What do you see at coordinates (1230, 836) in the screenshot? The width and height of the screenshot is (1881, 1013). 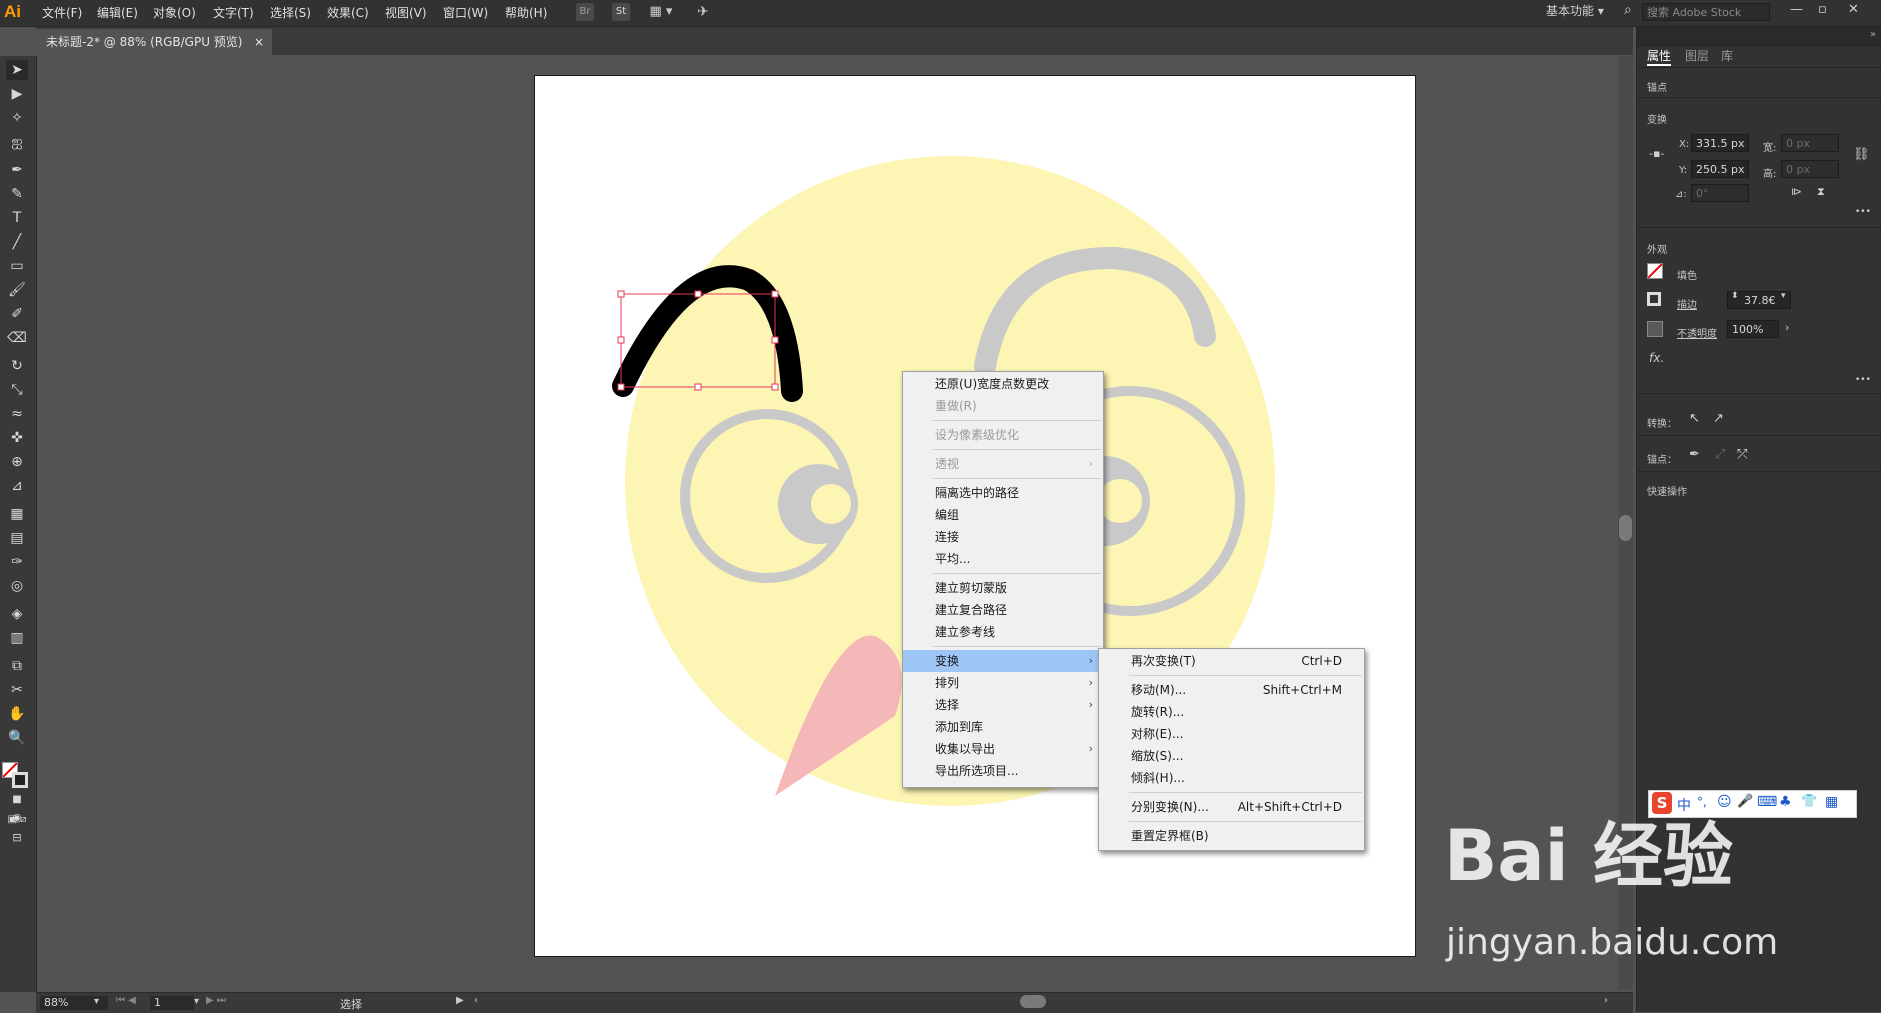 I see `submenu-item-reset-bounding-box: 重置定界框(B)` at bounding box center [1230, 836].